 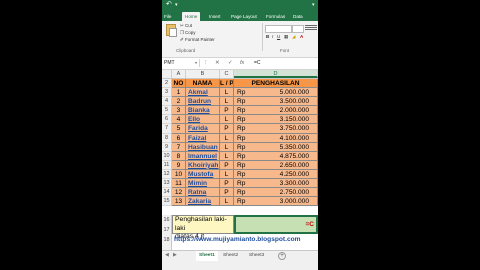 I want to click on cell-nama: Badrun, so click(x=203, y=102).